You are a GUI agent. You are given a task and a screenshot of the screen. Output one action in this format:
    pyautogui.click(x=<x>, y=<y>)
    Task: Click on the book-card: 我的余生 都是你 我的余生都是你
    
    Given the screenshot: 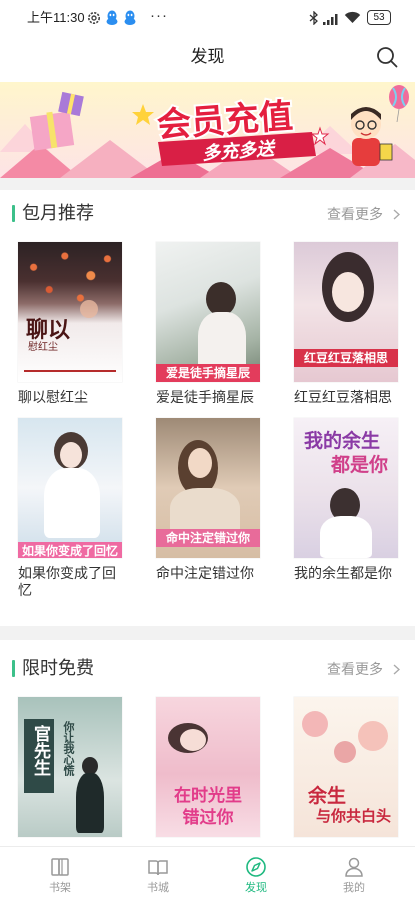 What is the action you would take?
    pyautogui.click(x=346, y=500)
    